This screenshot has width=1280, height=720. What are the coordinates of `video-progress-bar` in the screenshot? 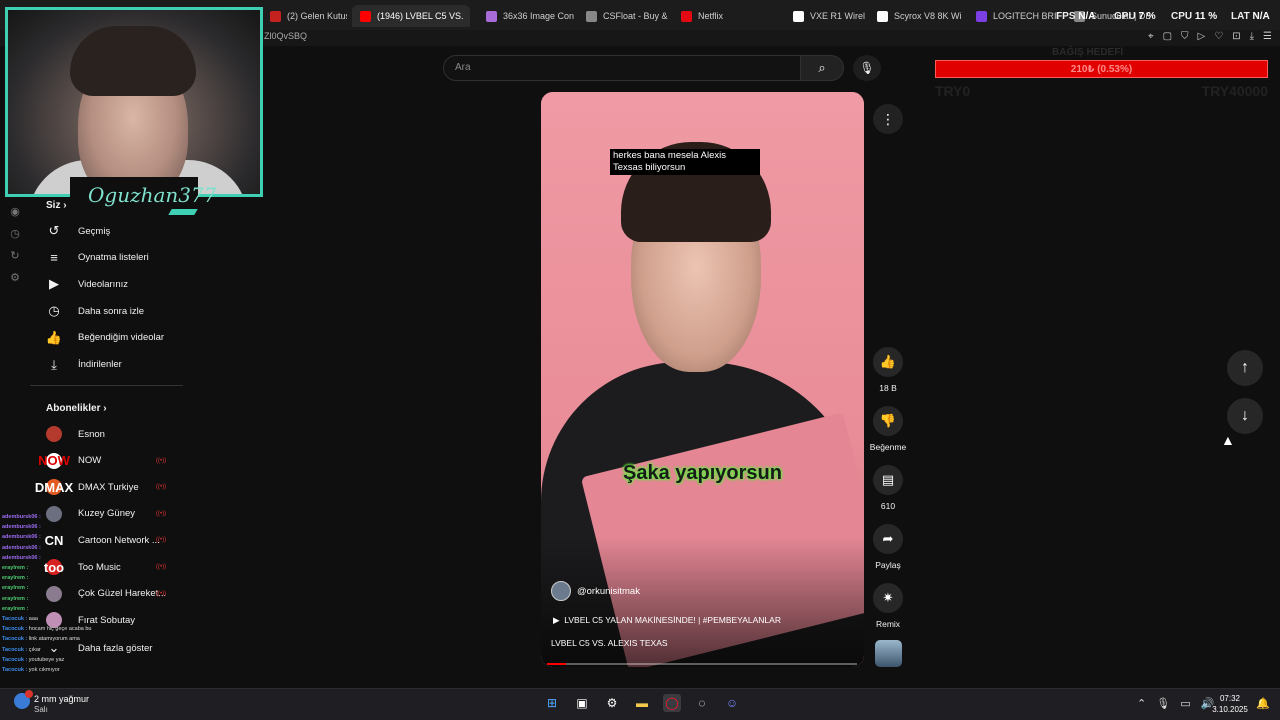 It's located at (702, 664).